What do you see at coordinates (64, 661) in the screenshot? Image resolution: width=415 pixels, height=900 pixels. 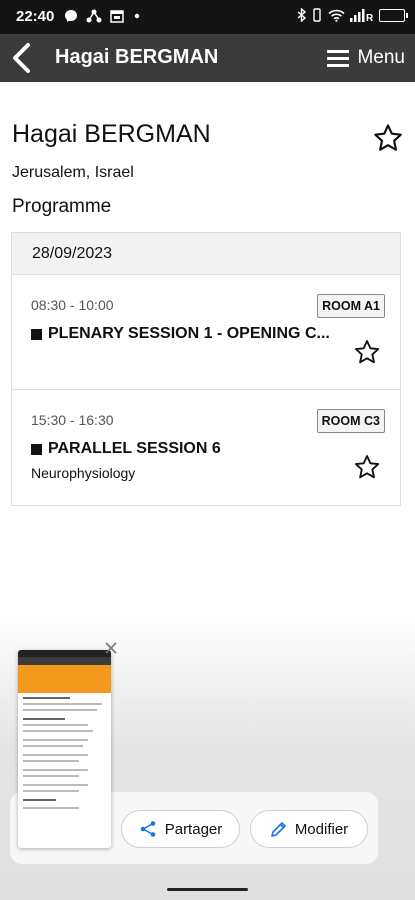 I see `thumbnail-app-bar` at bounding box center [64, 661].